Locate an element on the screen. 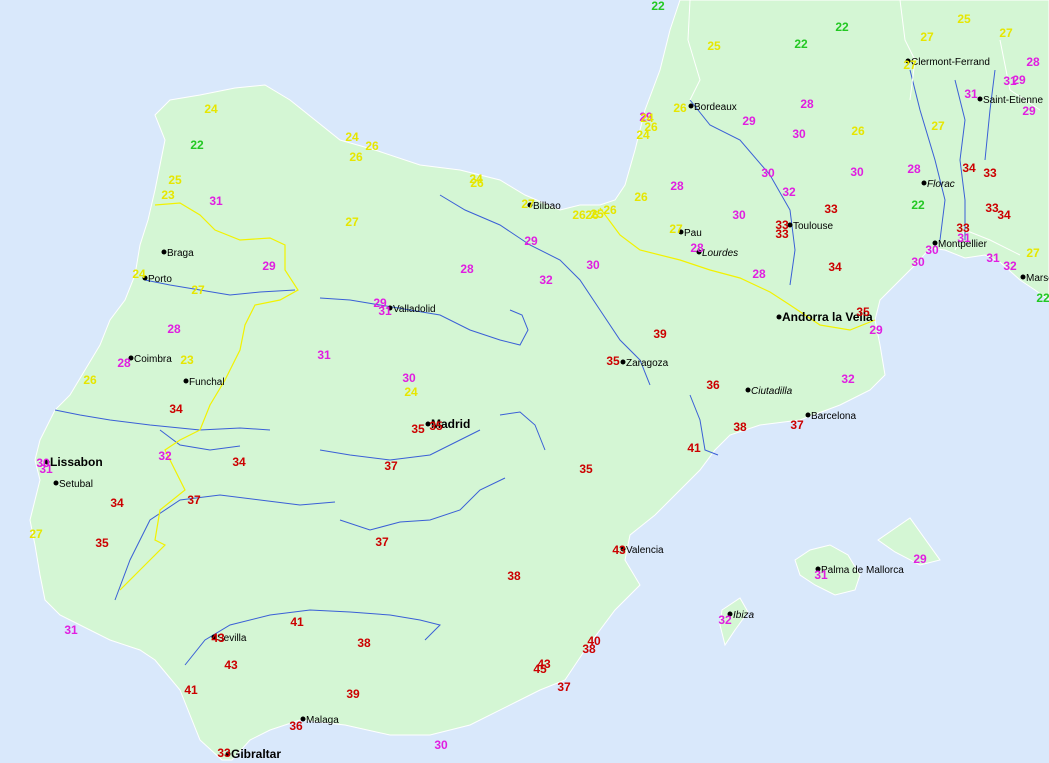  city-name: Ibiza is located at coordinates (744, 615).